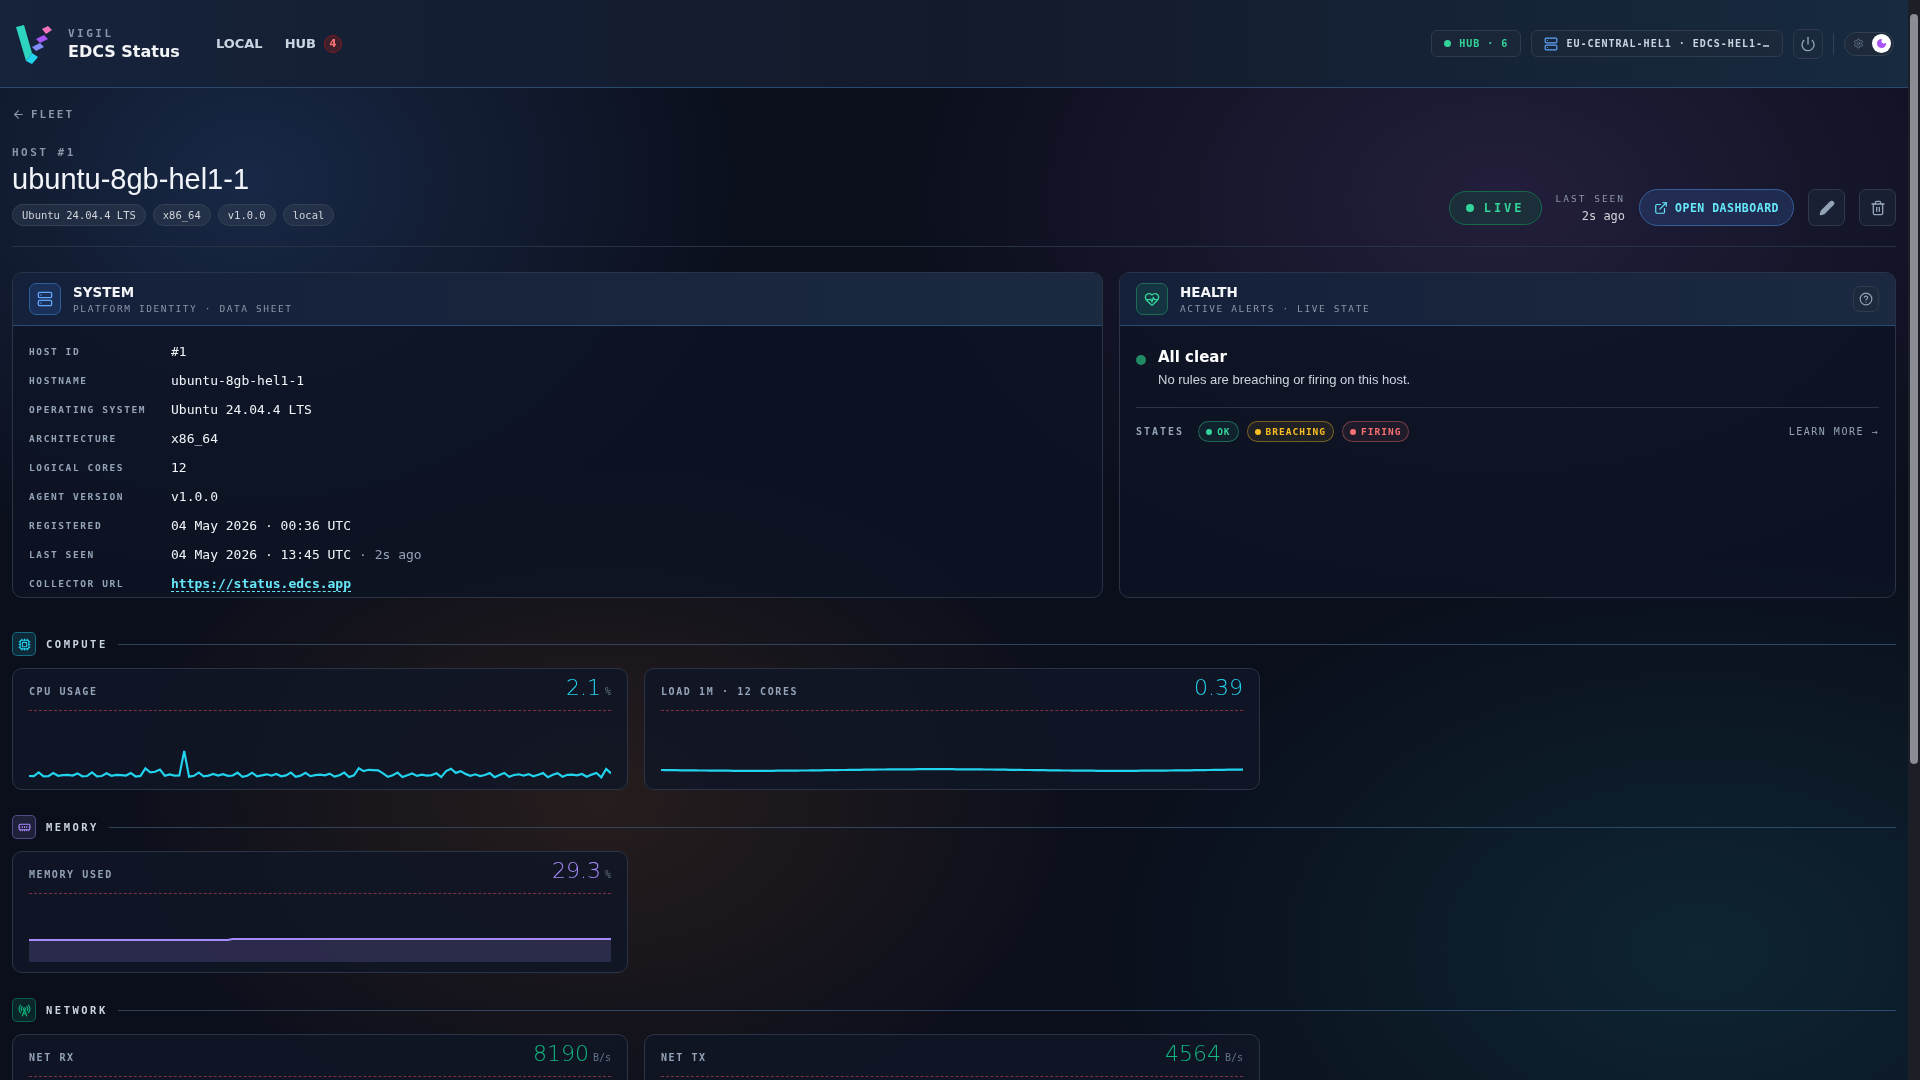 The image size is (1920, 1080). I want to click on field-label: LOGICAL CORES, so click(77, 468).